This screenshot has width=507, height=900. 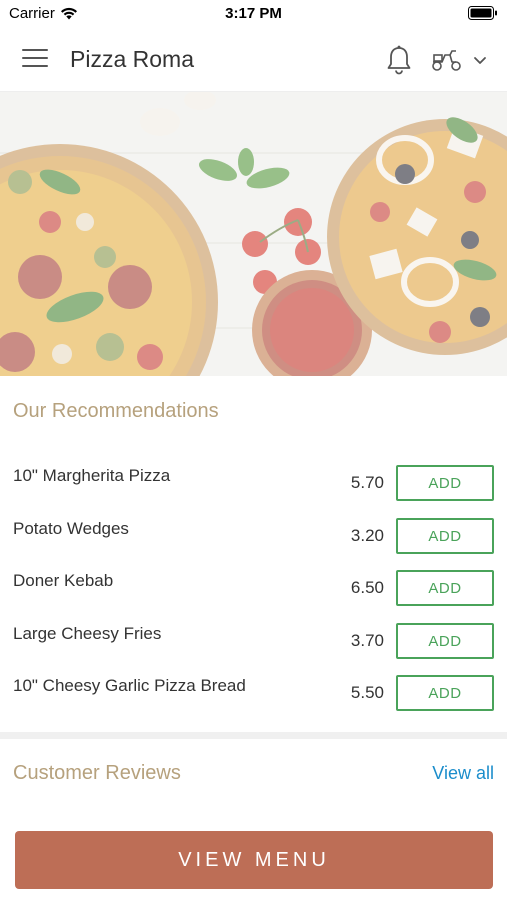 What do you see at coordinates (367, 640) in the screenshot?
I see `item-price: 3.70` at bounding box center [367, 640].